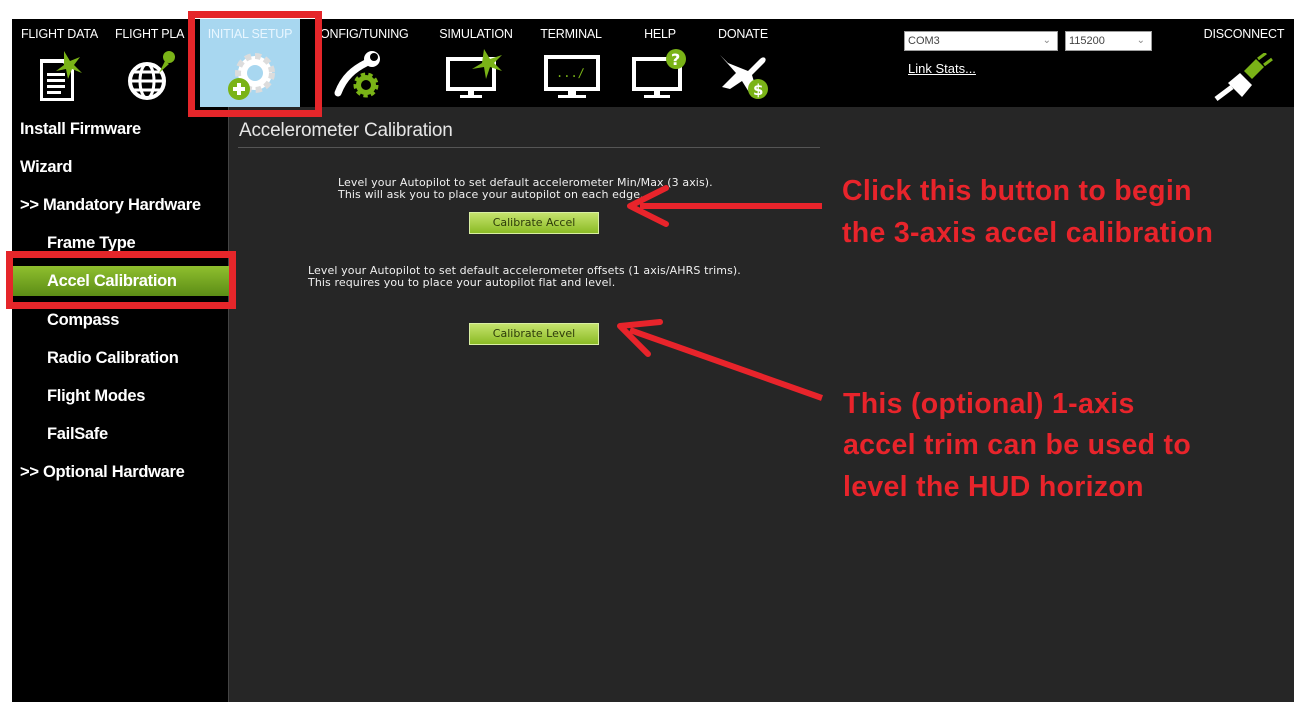  I want to click on annotation-accel-line1: Click this button to begin, so click(1017, 191).